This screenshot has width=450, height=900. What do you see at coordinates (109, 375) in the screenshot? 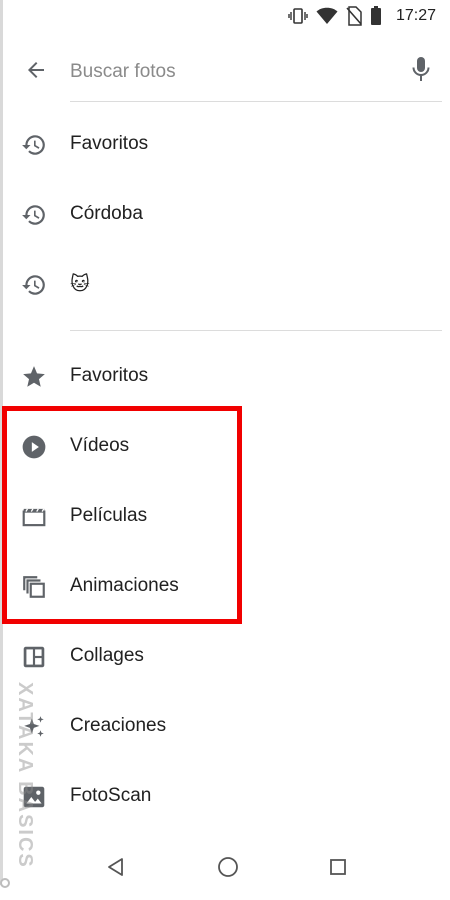
I see `category-label: Favoritos` at bounding box center [109, 375].